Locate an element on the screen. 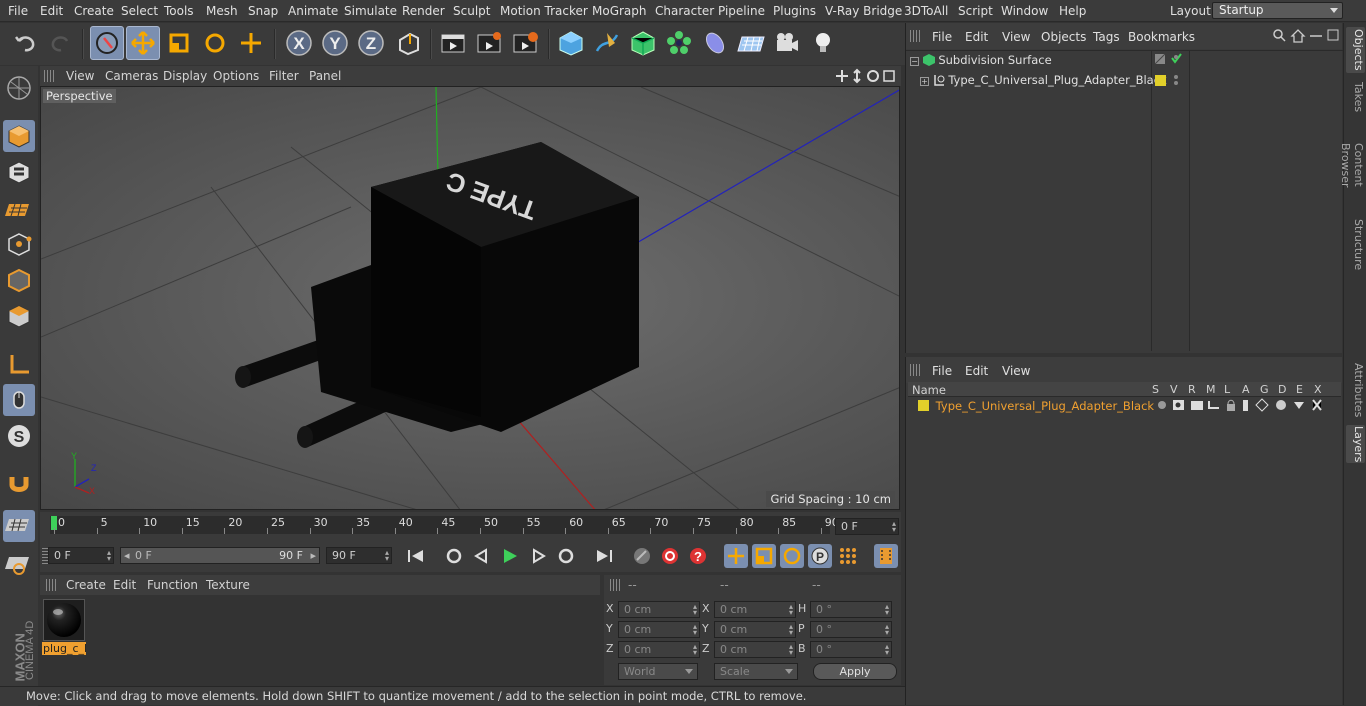 This screenshot has width=1366, height=706. record-icon is located at coordinates (670, 556).